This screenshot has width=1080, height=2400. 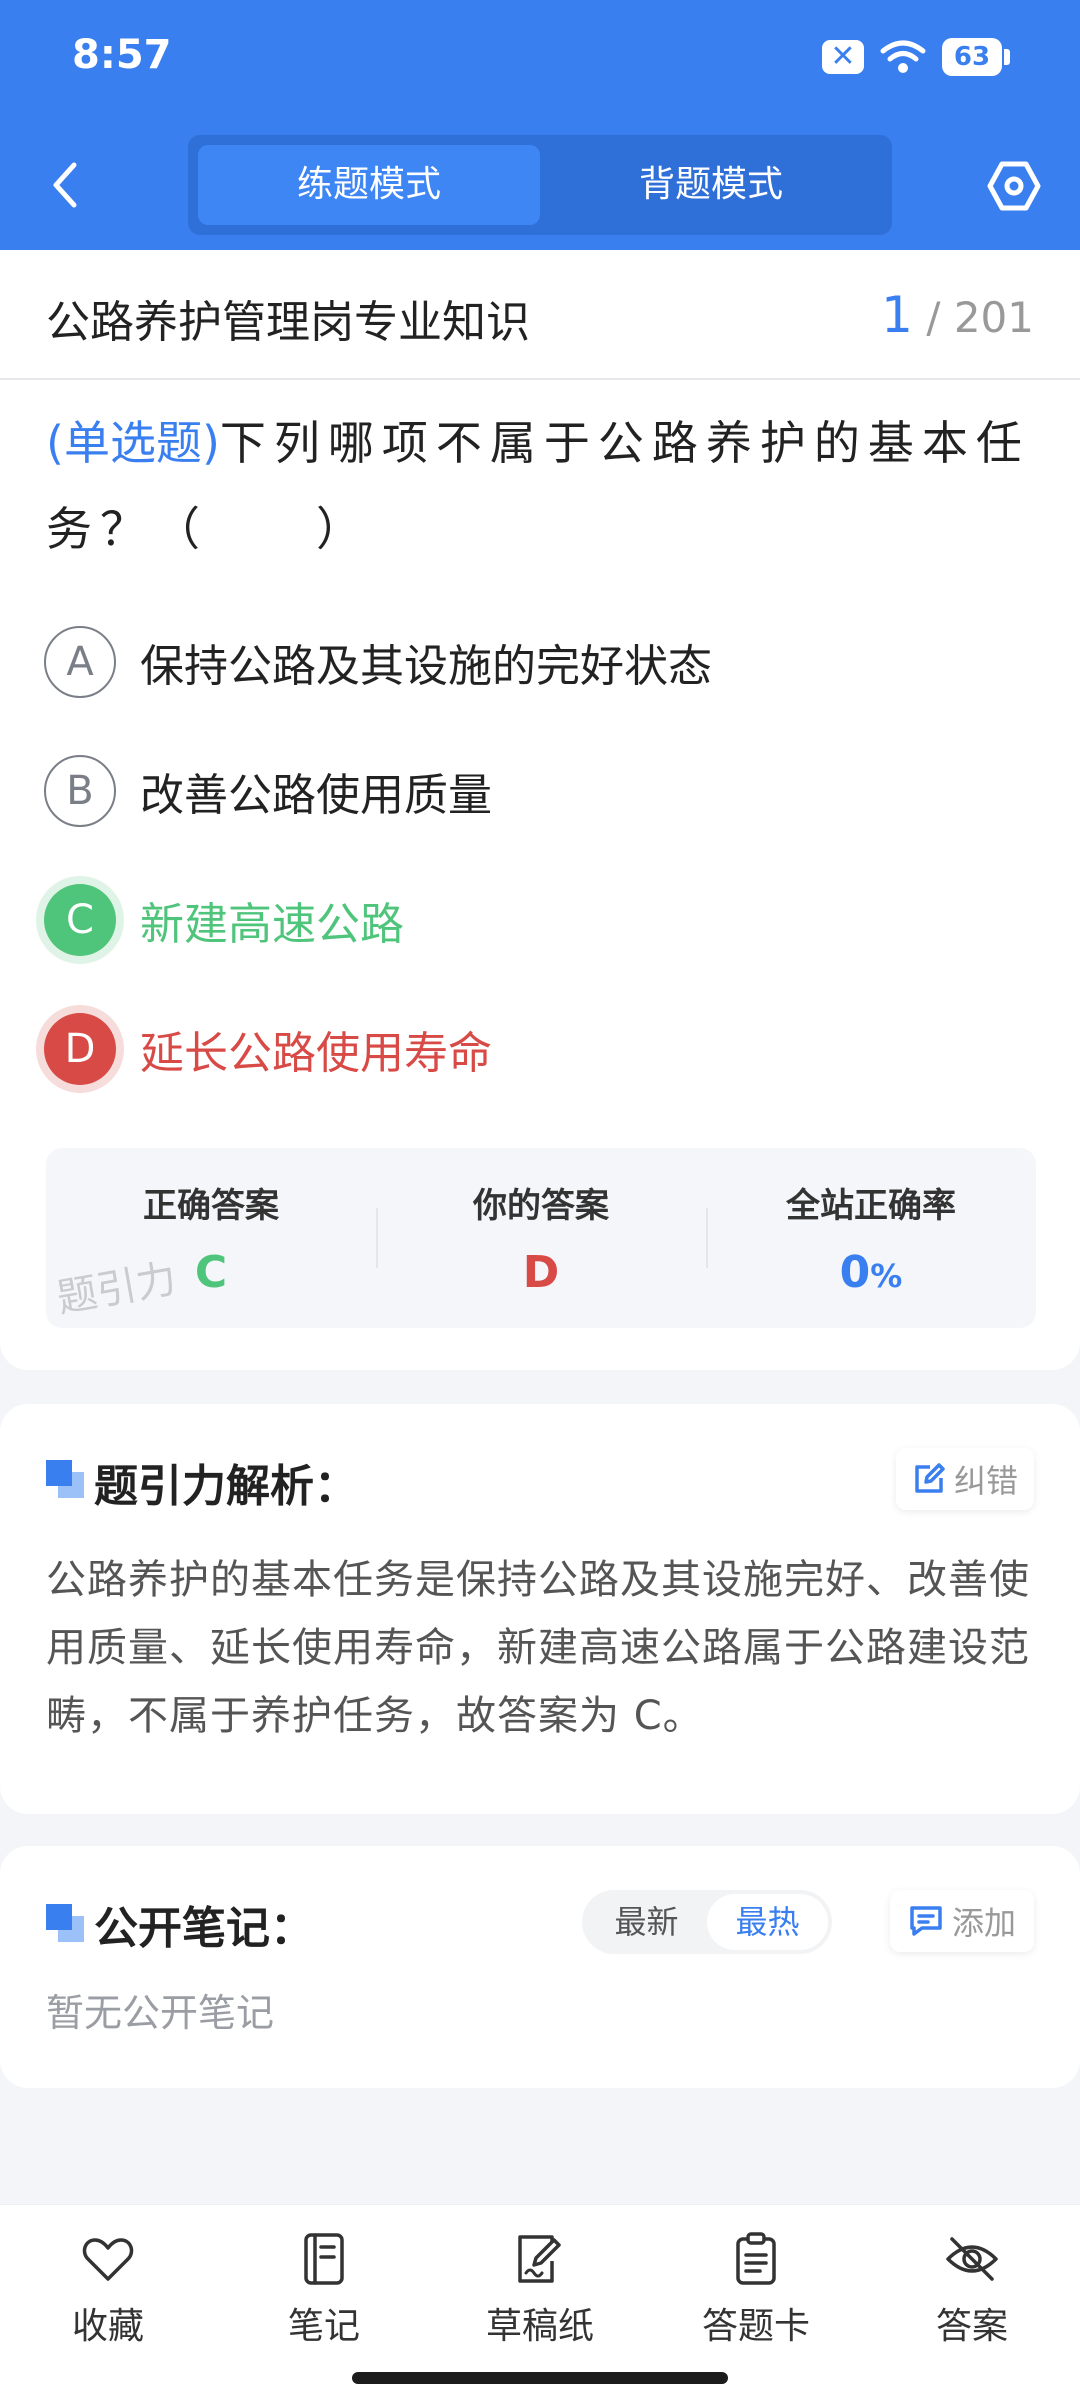 I want to click on draft-paper-tab: 草稿纸, so click(x=540, y=2290).